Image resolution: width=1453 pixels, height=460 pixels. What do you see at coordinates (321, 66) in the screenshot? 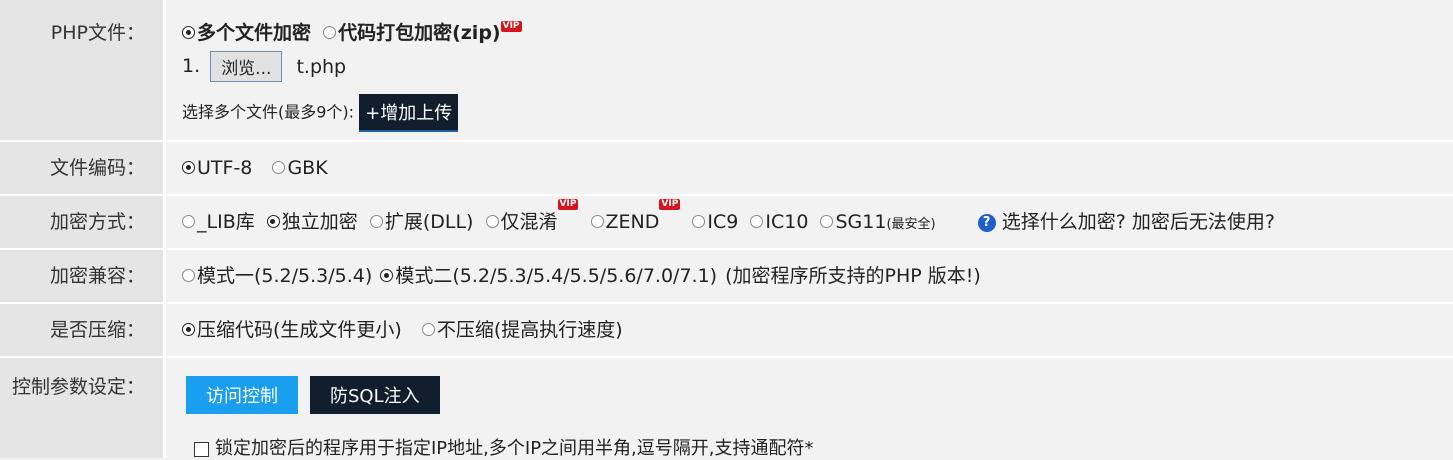
I see `selected-filename: t.php` at bounding box center [321, 66].